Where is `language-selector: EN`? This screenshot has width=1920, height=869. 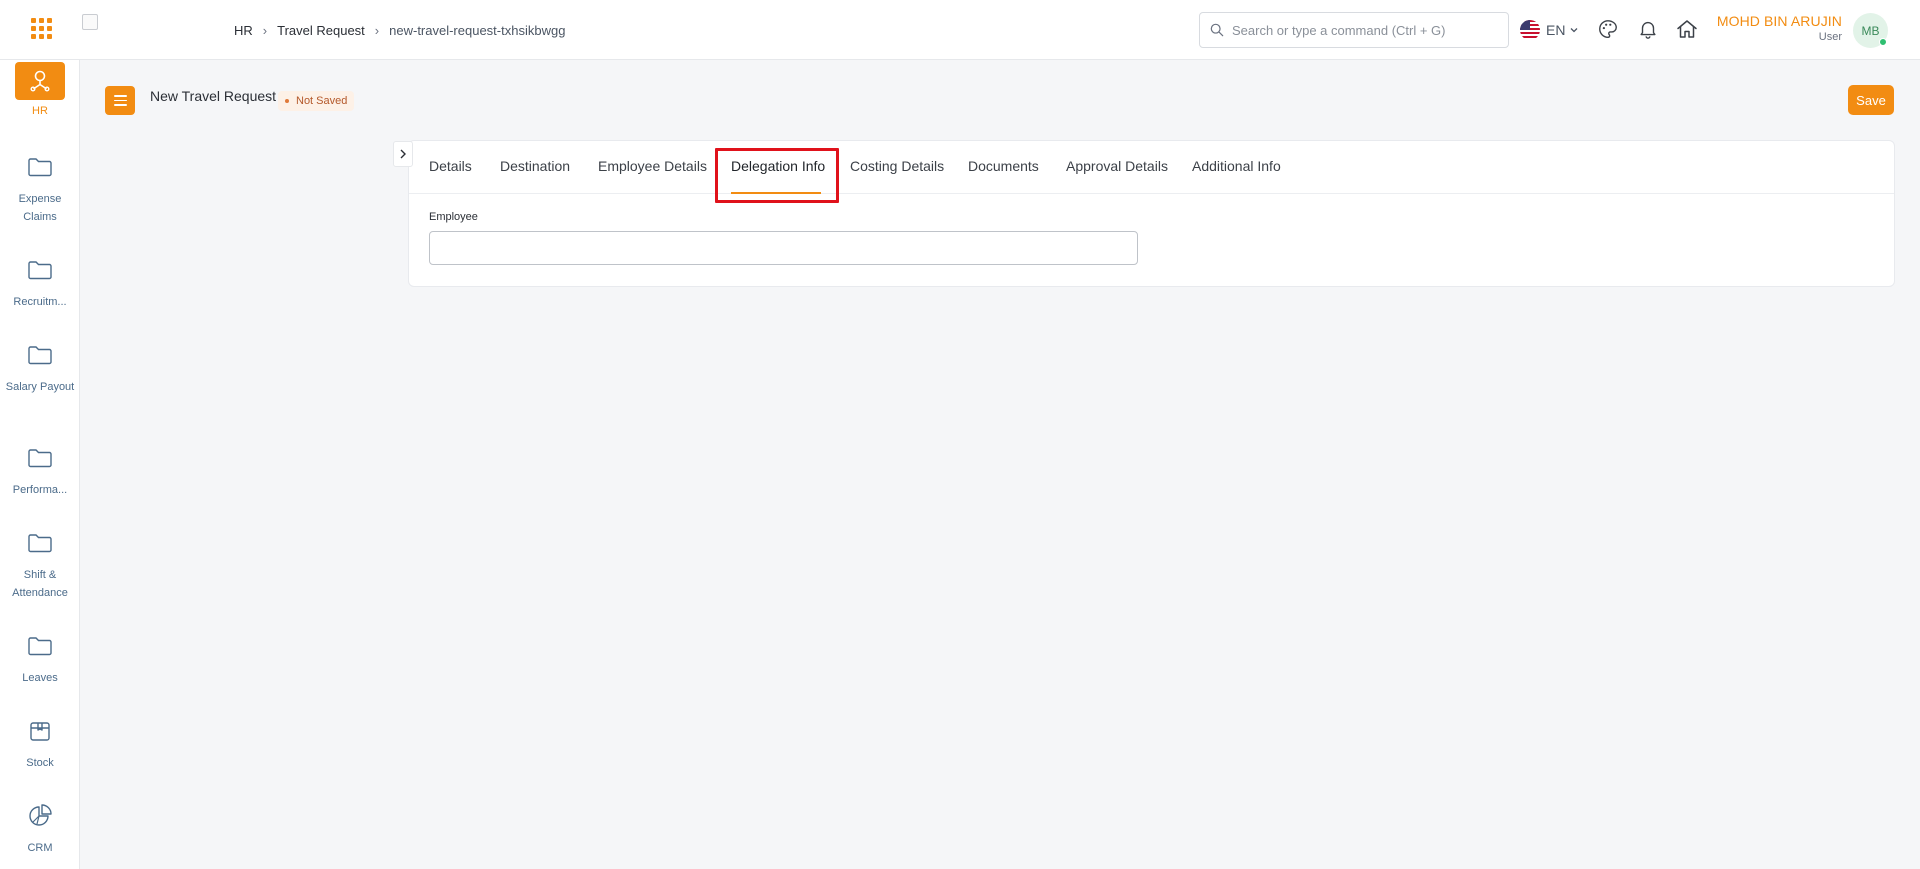 language-selector: EN is located at coordinates (1549, 30).